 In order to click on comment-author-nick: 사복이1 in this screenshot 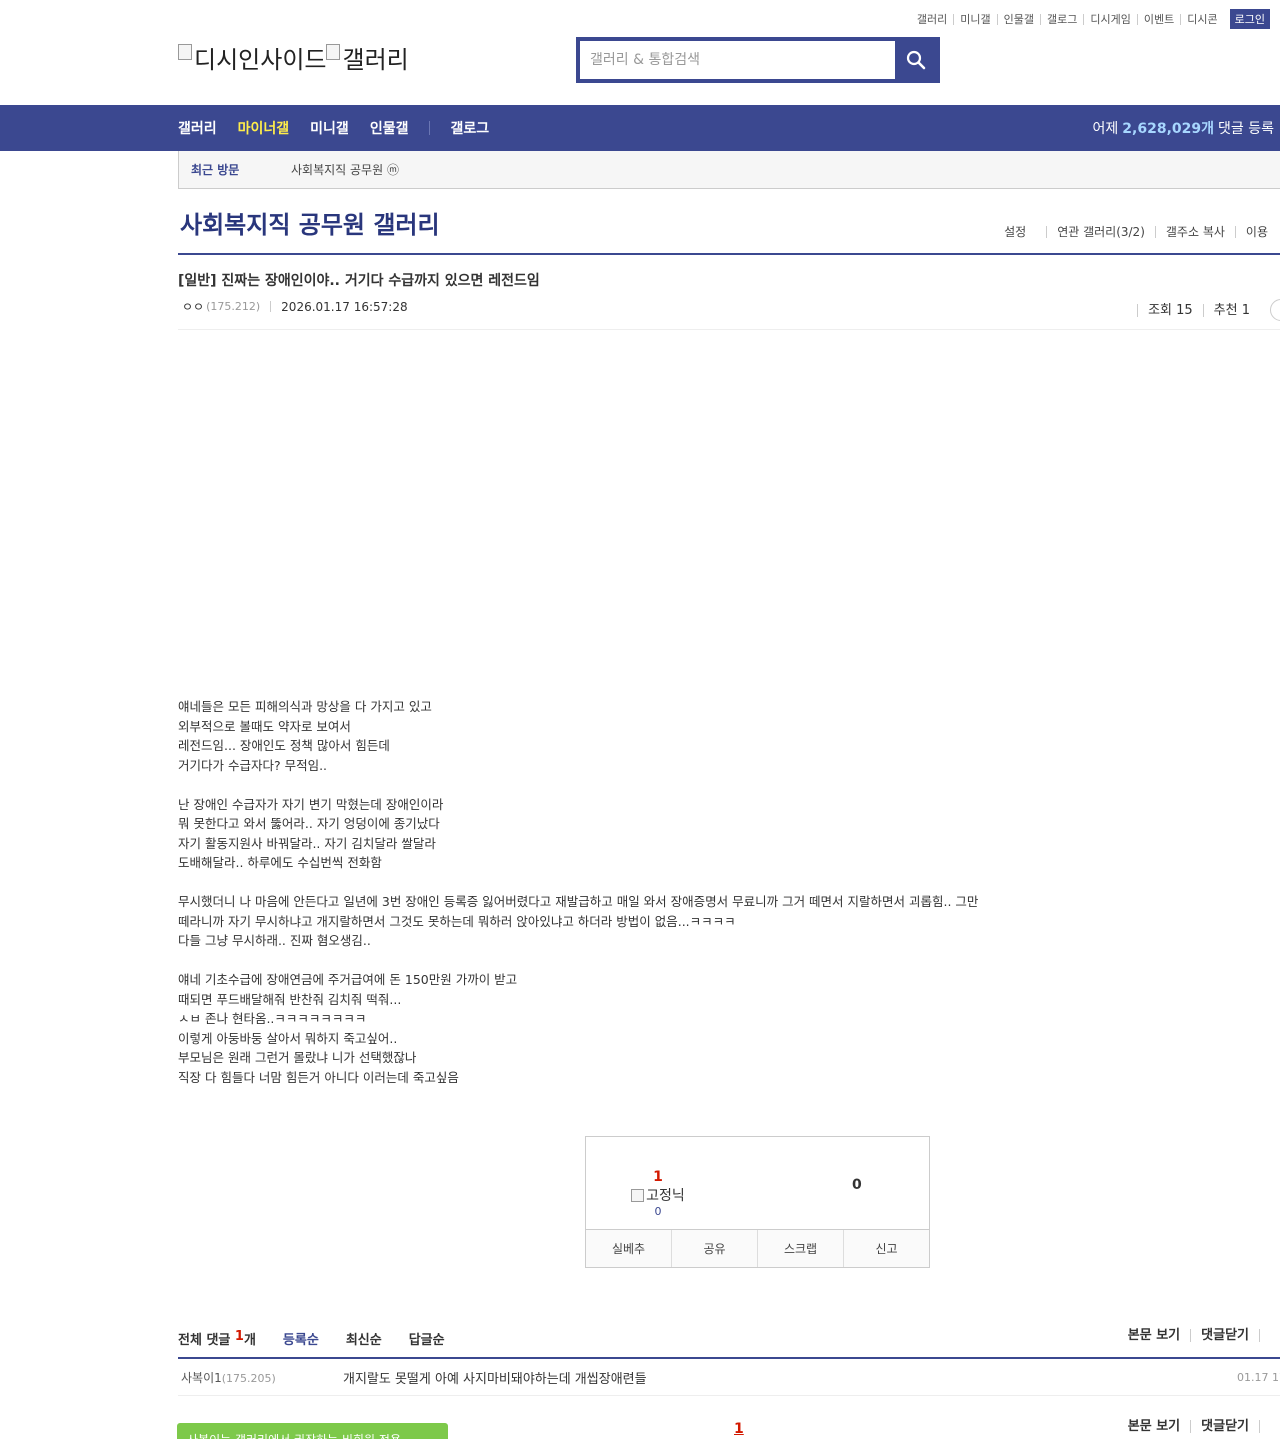, I will do `click(201, 1377)`.